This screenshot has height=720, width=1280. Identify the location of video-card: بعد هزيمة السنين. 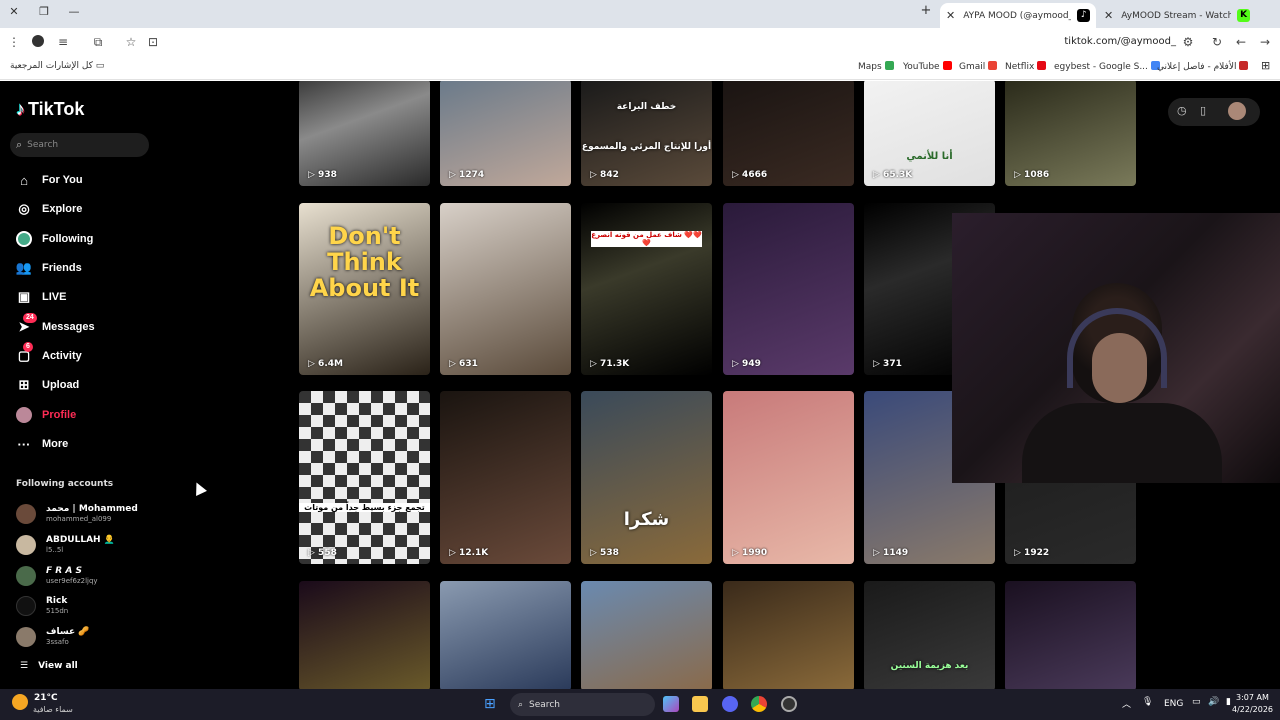
(929, 635).